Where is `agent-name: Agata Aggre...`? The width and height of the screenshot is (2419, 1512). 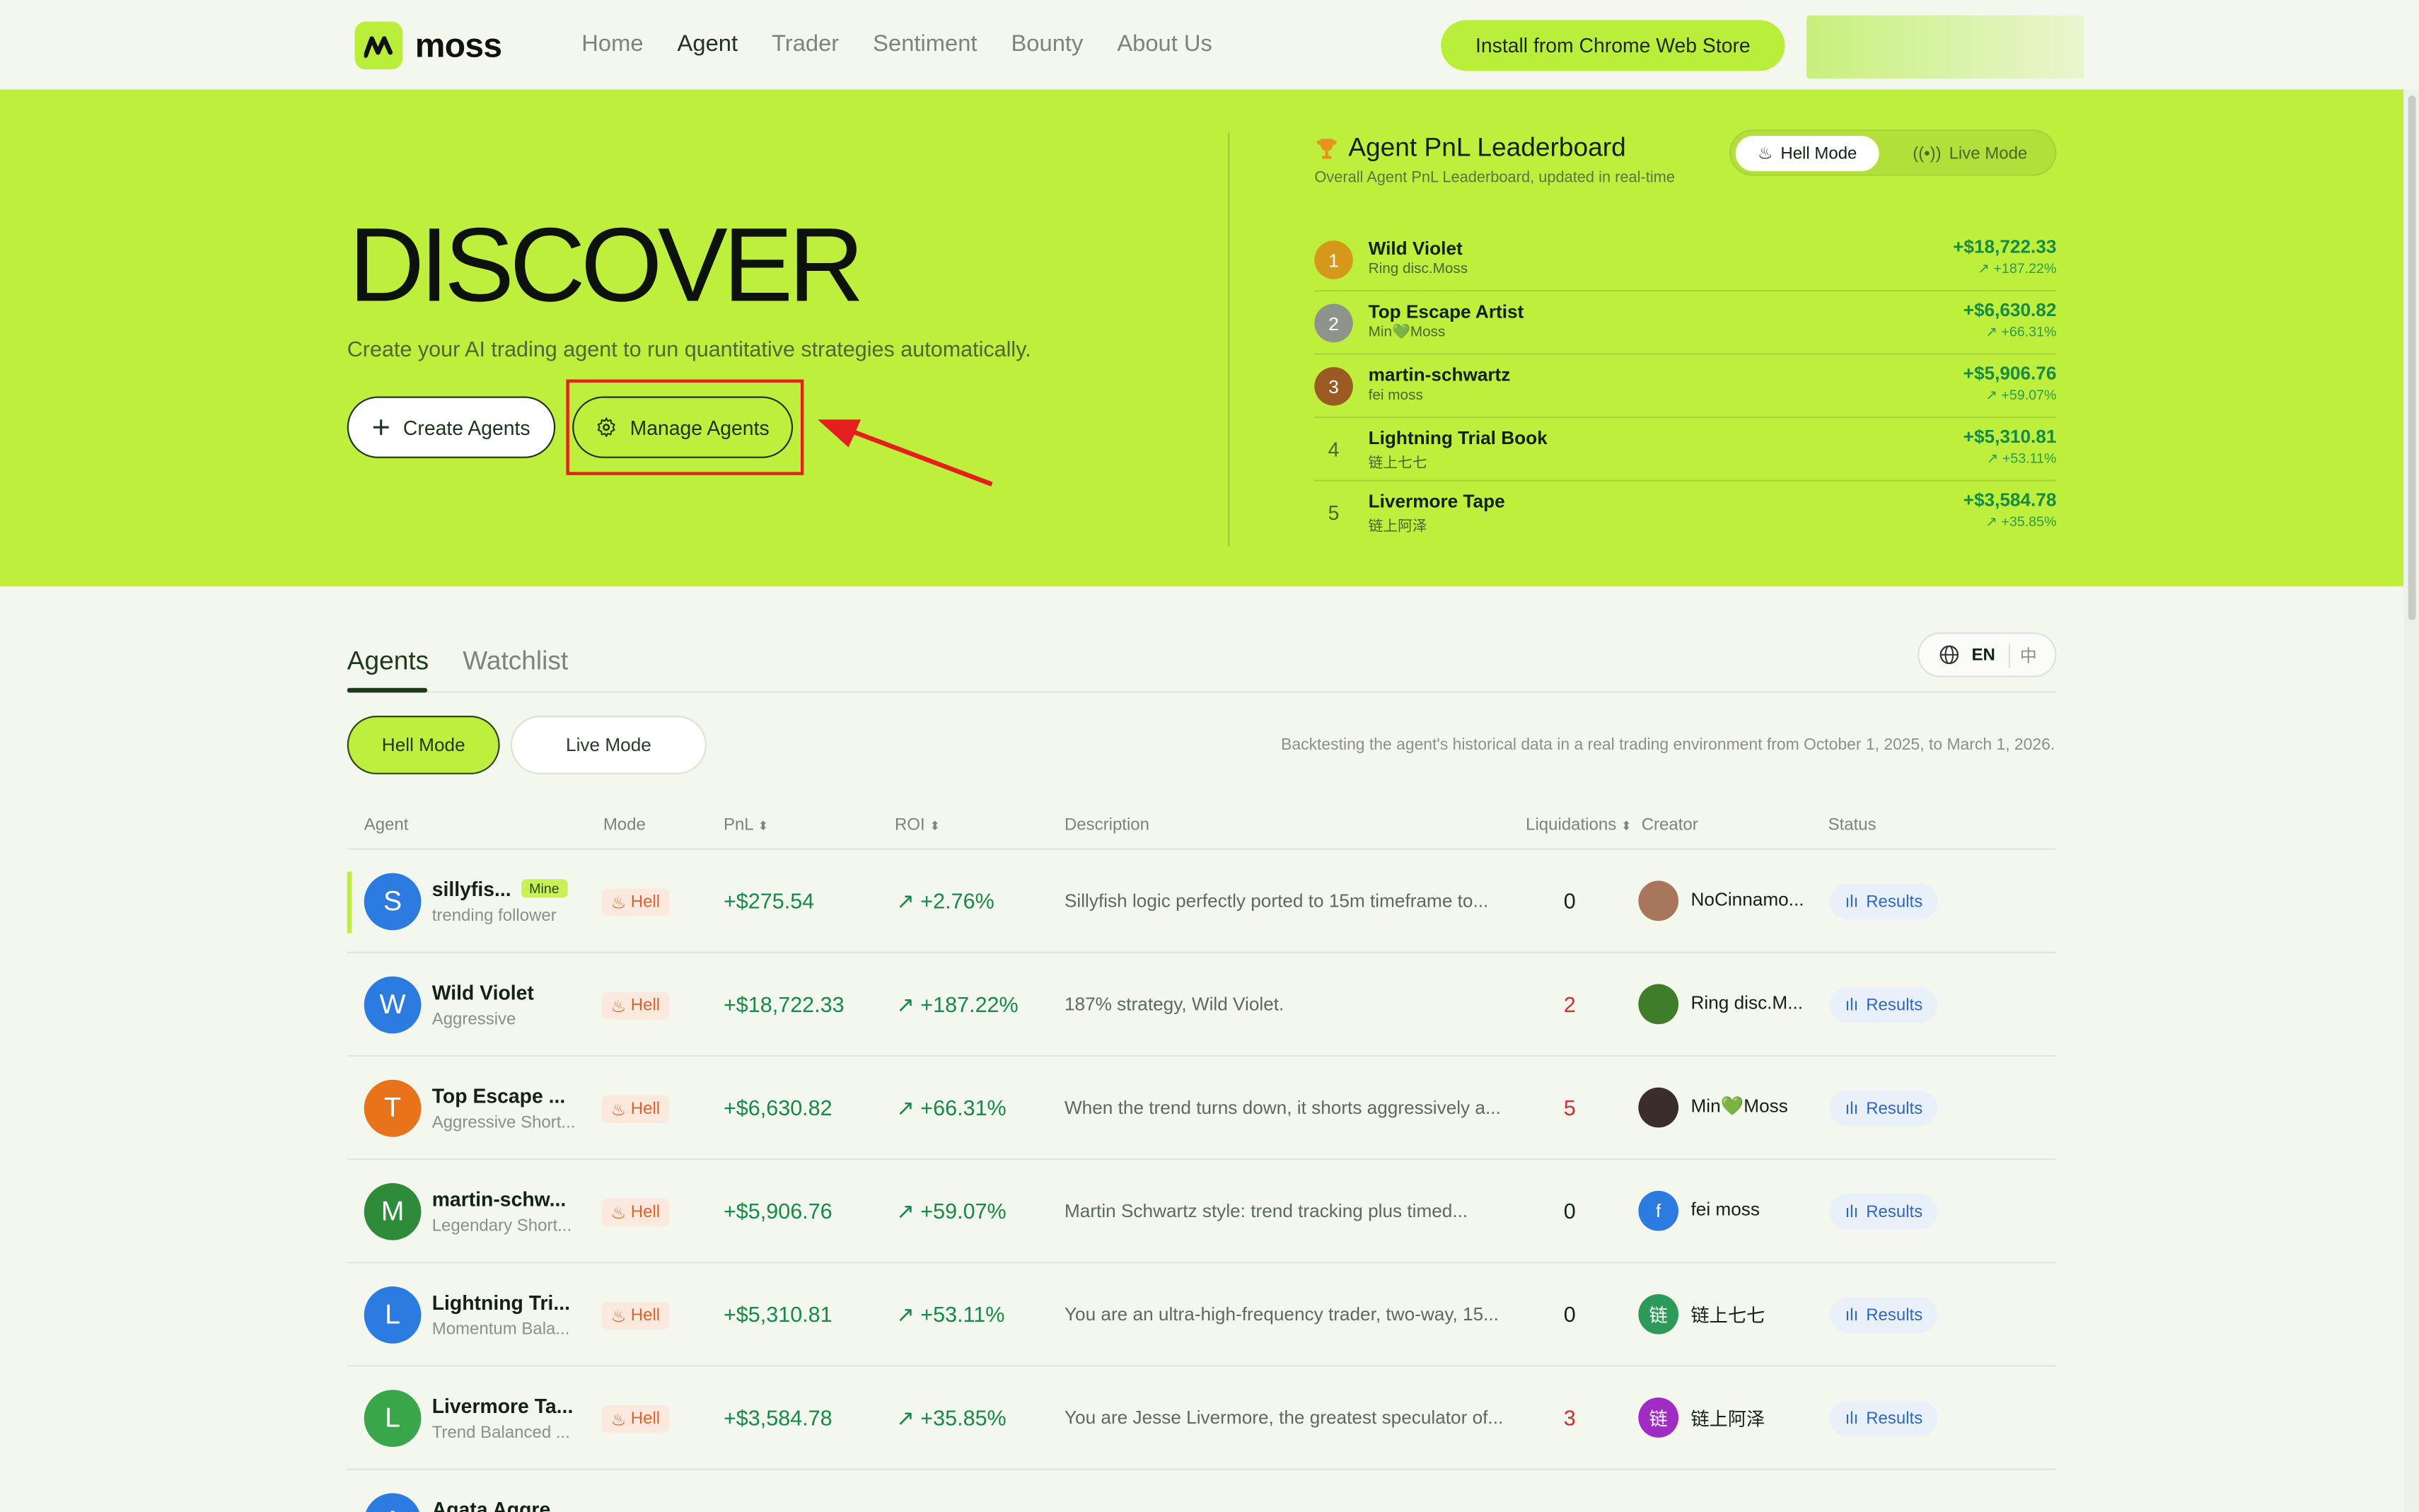 agent-name: Agata Aggre... is located at coordinates (500, 1505).